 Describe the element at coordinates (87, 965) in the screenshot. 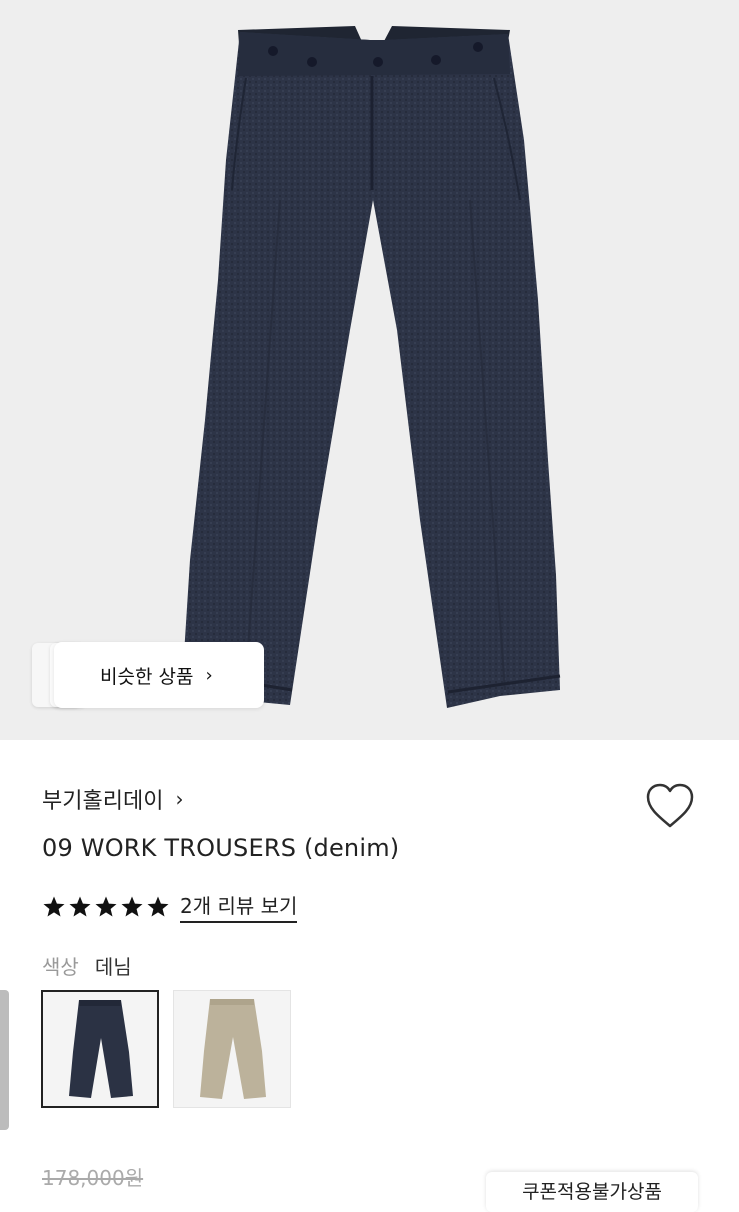

I see `color-option-row: 색상 데님` at that location.